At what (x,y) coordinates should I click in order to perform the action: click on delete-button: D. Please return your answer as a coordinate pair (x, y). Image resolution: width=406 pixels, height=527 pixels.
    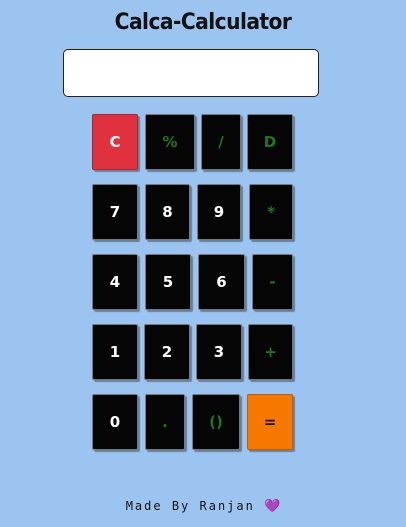
    Looking at the image, I should click on (270, 142).